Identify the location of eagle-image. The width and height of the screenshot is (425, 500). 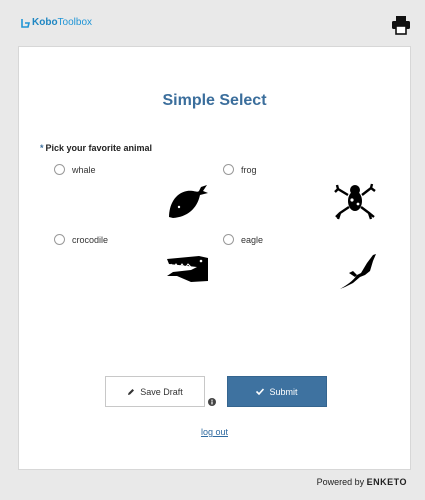
(358, 271).